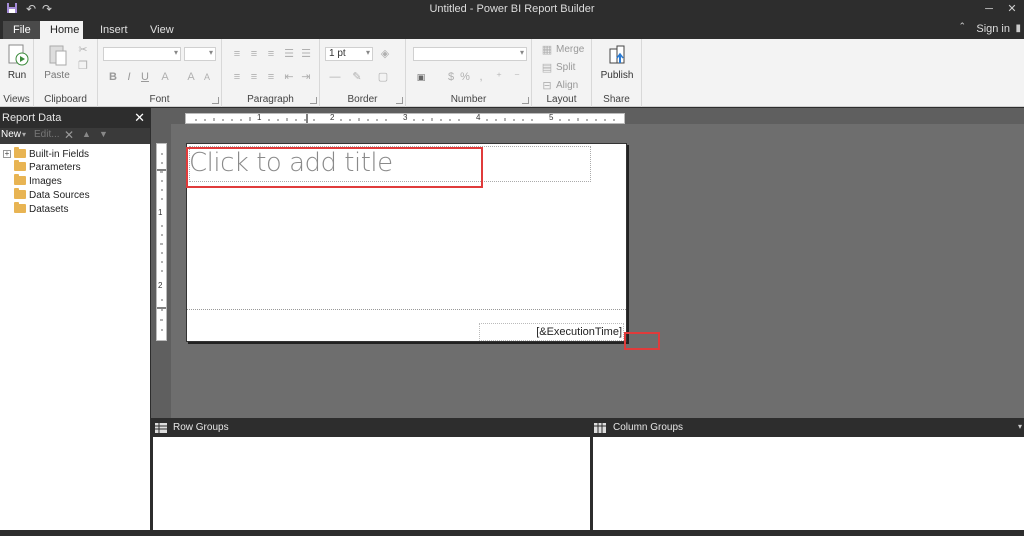  I want to click on status-bar, so click(512, 533).